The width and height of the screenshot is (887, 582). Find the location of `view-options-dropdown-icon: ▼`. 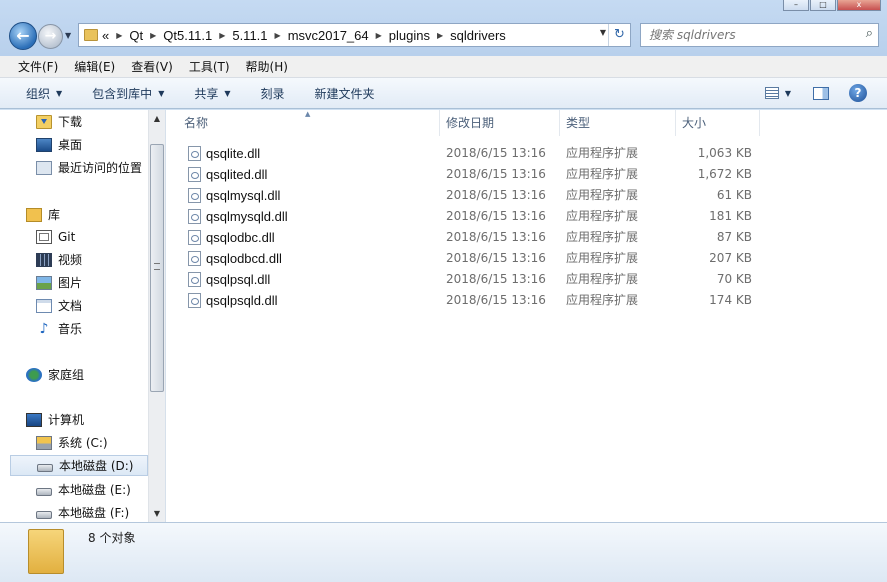

view-options-dropdown-icon: ▼ is located at coordinates (788, 93).